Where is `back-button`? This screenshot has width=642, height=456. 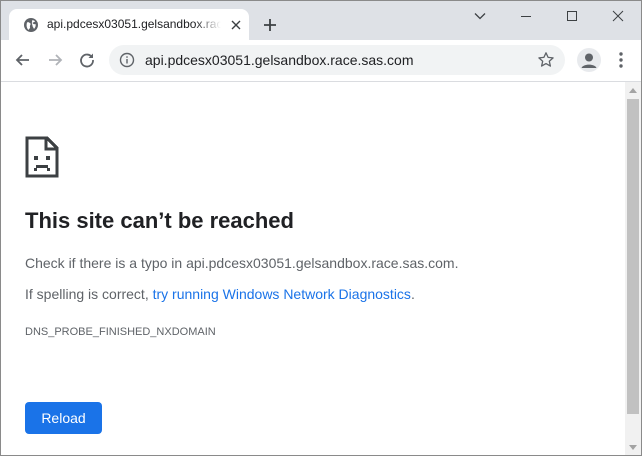 back-button is located at coordinates (23, 60).